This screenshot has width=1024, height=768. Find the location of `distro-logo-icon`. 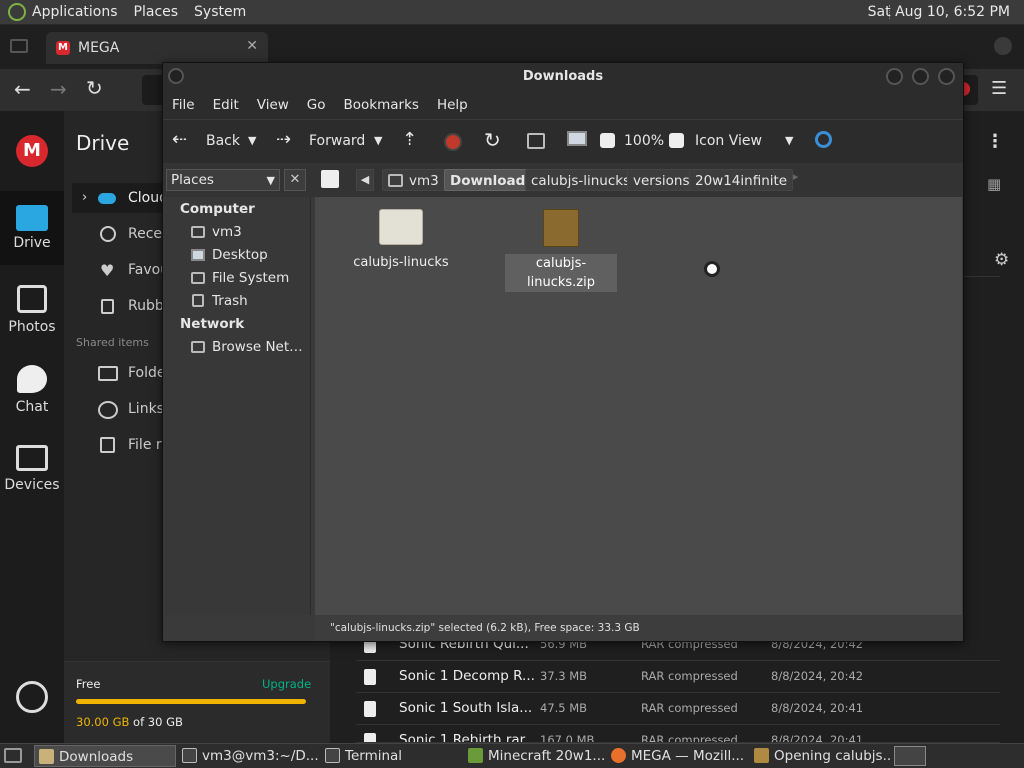

distro-logo-icon is located at coordinates (17, 12).